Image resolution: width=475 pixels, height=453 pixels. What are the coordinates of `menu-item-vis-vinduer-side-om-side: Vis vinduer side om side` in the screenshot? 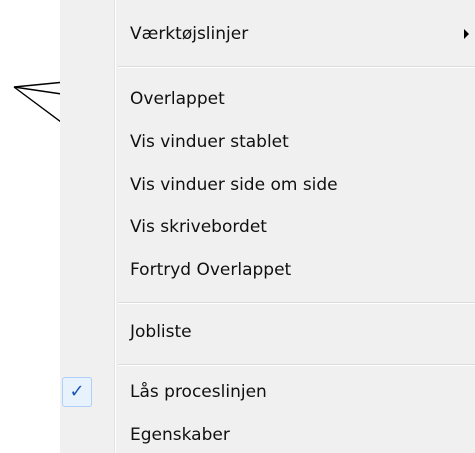 It's located at (267, 185).